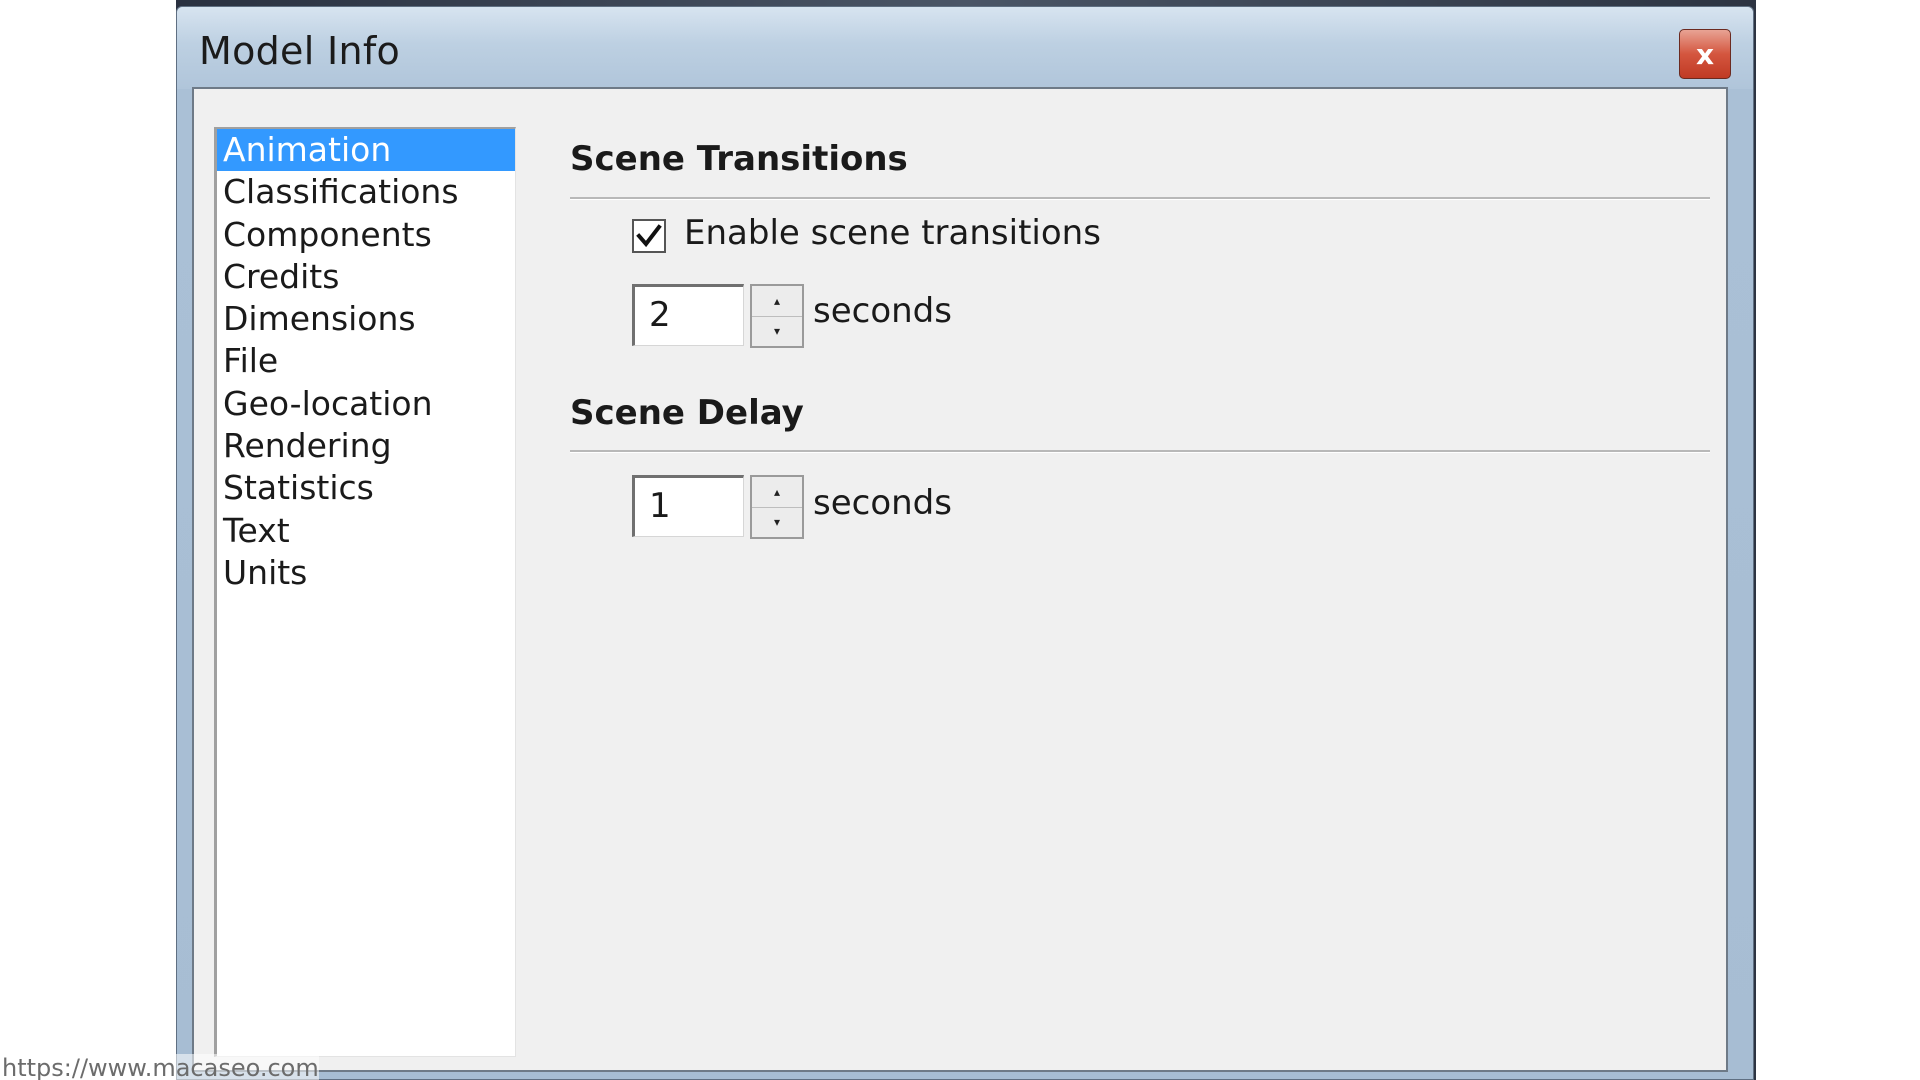  Describe the element at coordinates (366, 150) in the screenshot. I see `category-item-animation: Animation` at that location.